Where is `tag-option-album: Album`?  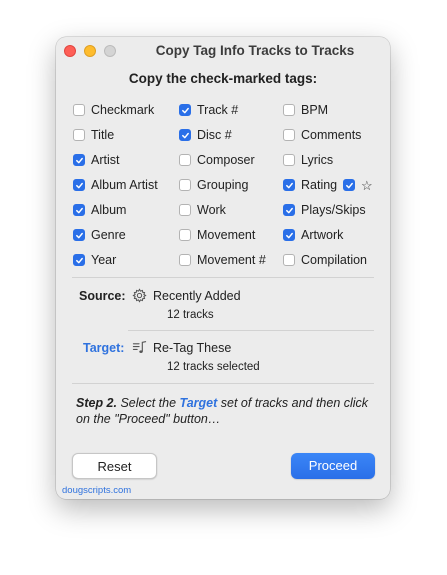 tag-option-album: Album is located at coordinates (99, 210).